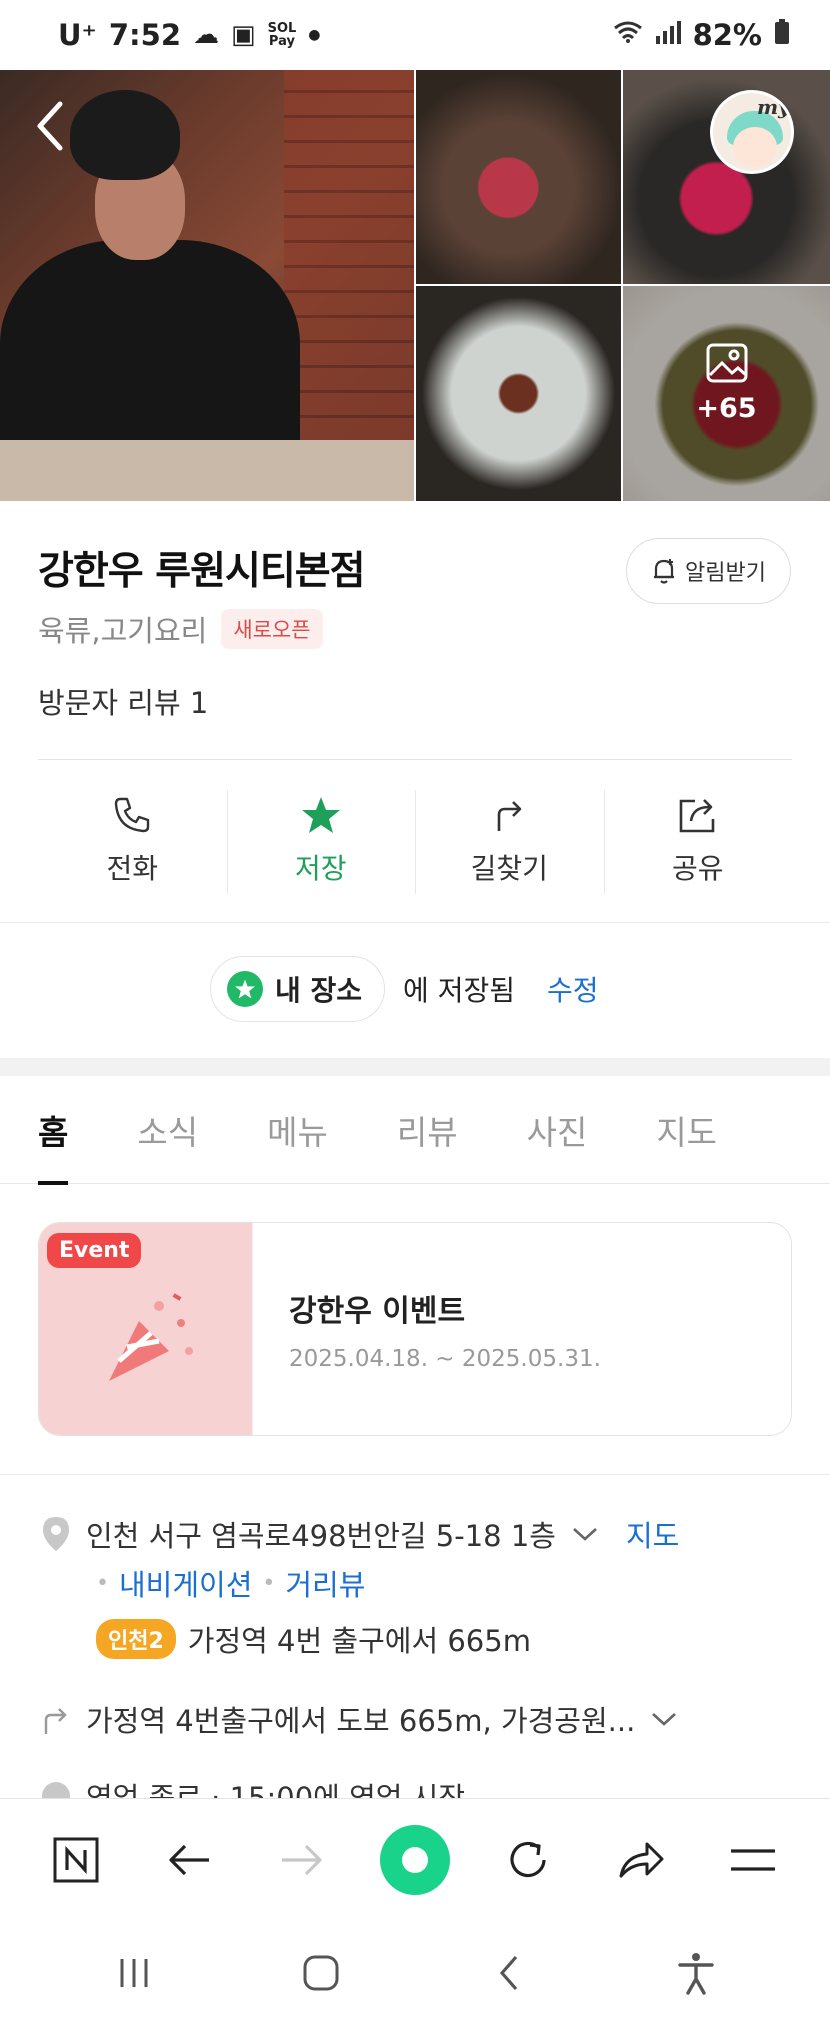 The width and height of the screenshot is (830, 2026). Describe the element at coordinates (185, 1583) in the screenshot. I see `navigation-link: 내비게이션` at that location.